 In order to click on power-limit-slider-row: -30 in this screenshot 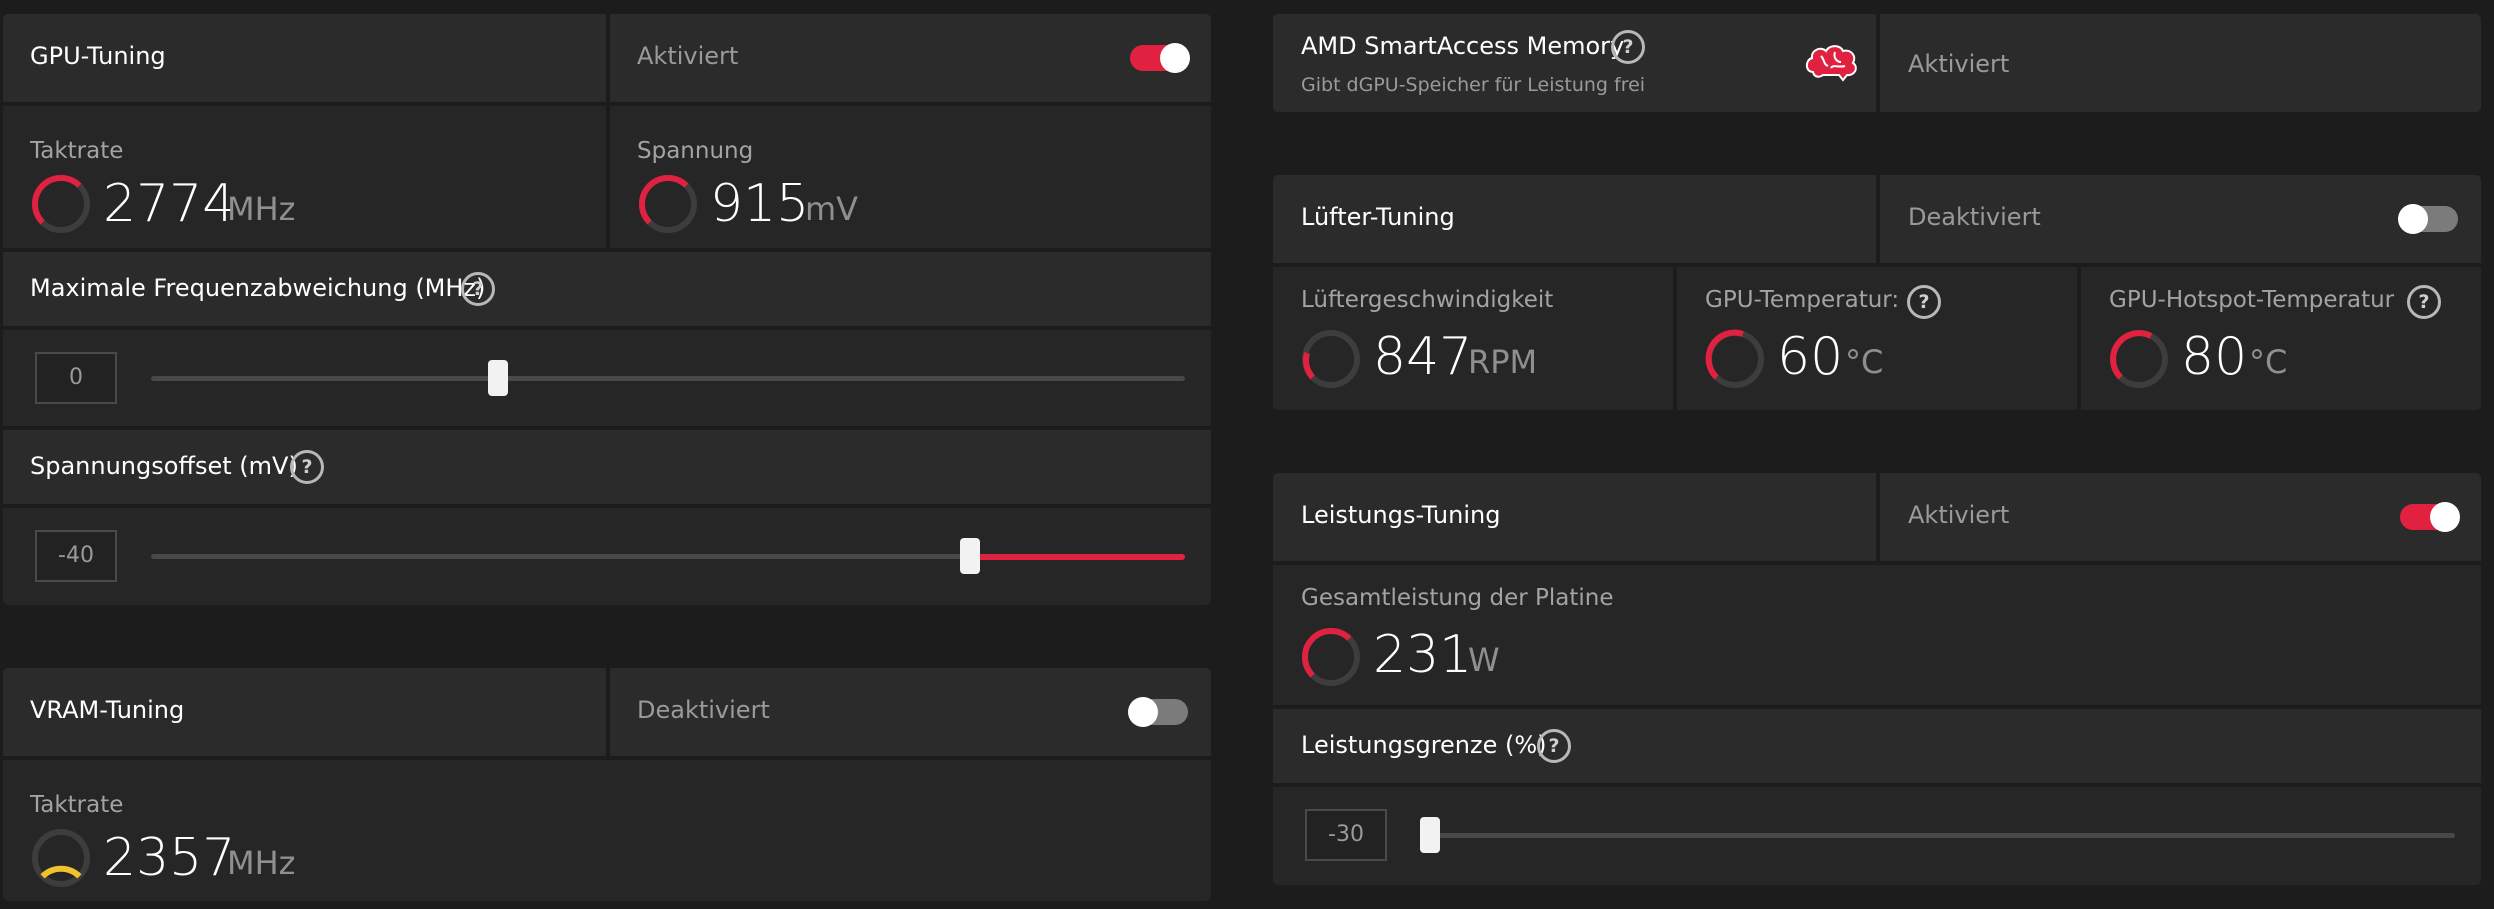, I will do `click(1877, 836)`.